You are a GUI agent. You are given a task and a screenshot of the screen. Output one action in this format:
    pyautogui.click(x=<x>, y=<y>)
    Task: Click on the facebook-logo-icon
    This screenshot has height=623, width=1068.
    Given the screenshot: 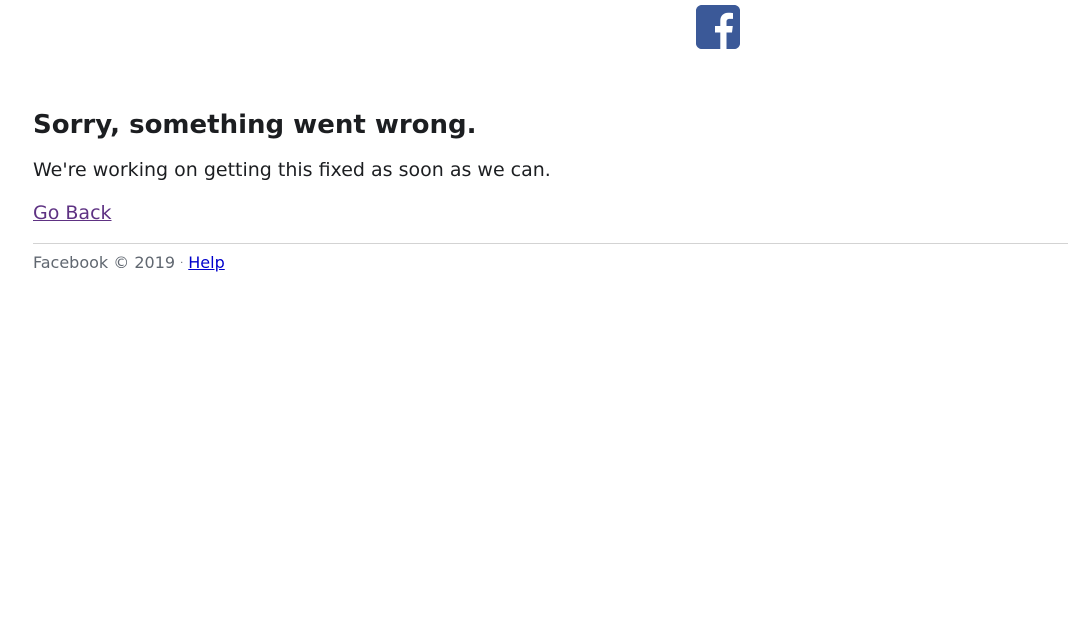 What is the action you would take?
    pyautogui.click(x=718, y=27)
    